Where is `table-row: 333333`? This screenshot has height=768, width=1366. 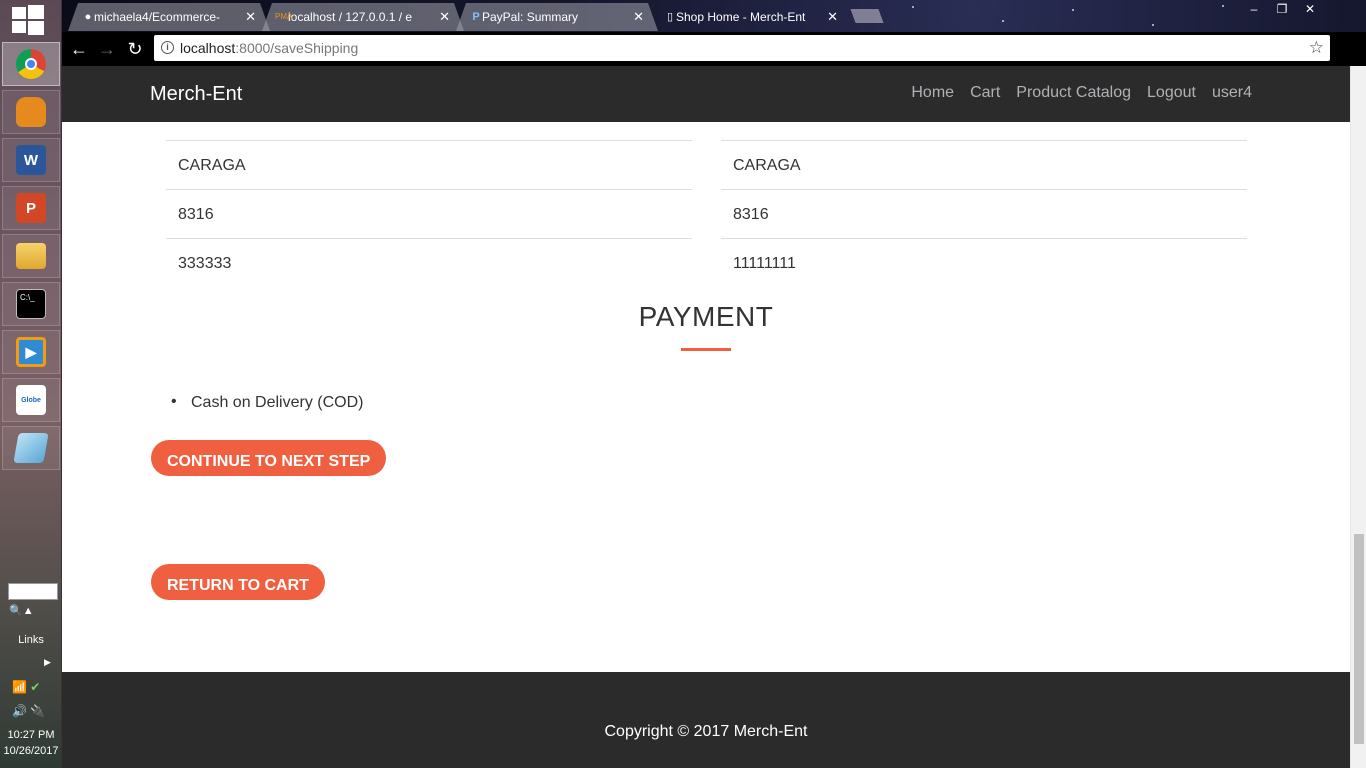 table-row: 333333 is located at coordinates (429, 262).